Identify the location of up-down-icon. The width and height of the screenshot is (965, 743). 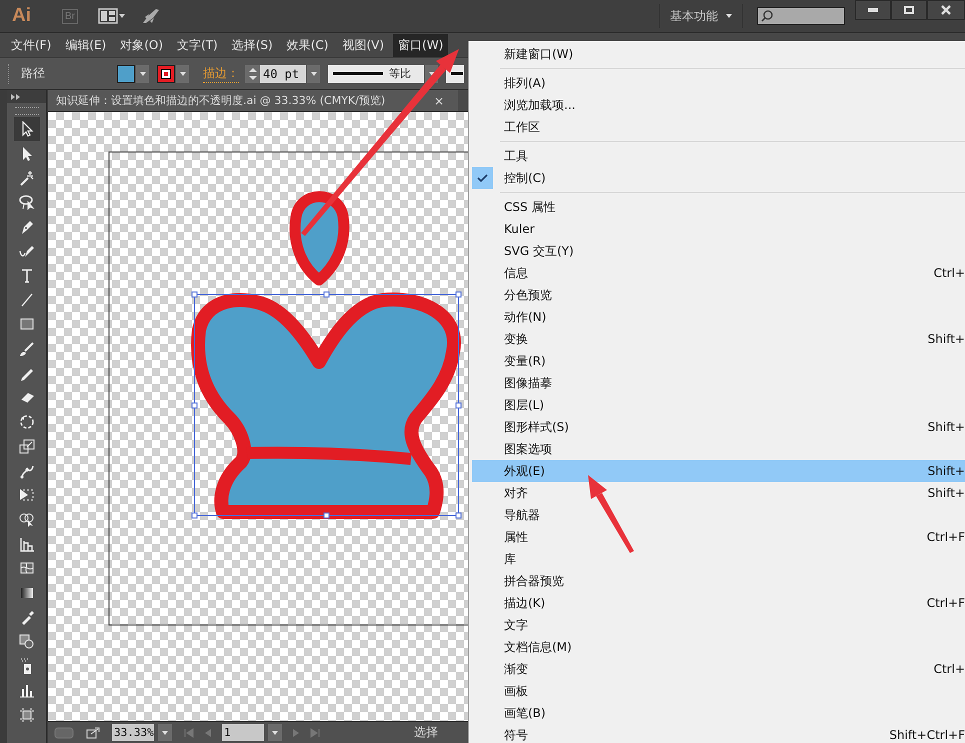
(252, 74).